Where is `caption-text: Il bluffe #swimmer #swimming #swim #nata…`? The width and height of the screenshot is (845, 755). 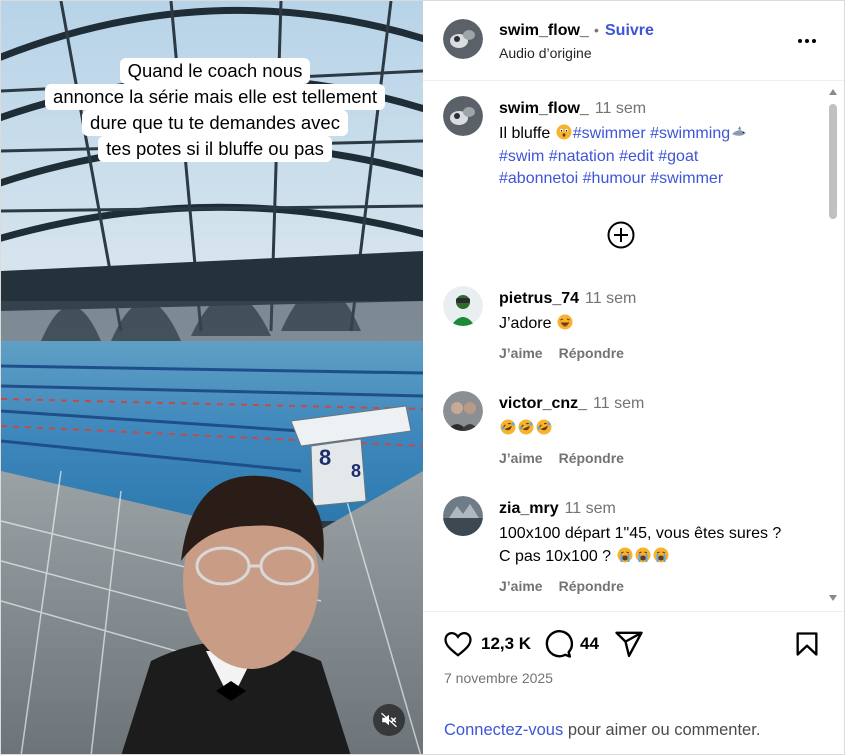 caption-text: Il bluffe #swimmer #swimming #swim #nata… is located at coordinates (659, 157).